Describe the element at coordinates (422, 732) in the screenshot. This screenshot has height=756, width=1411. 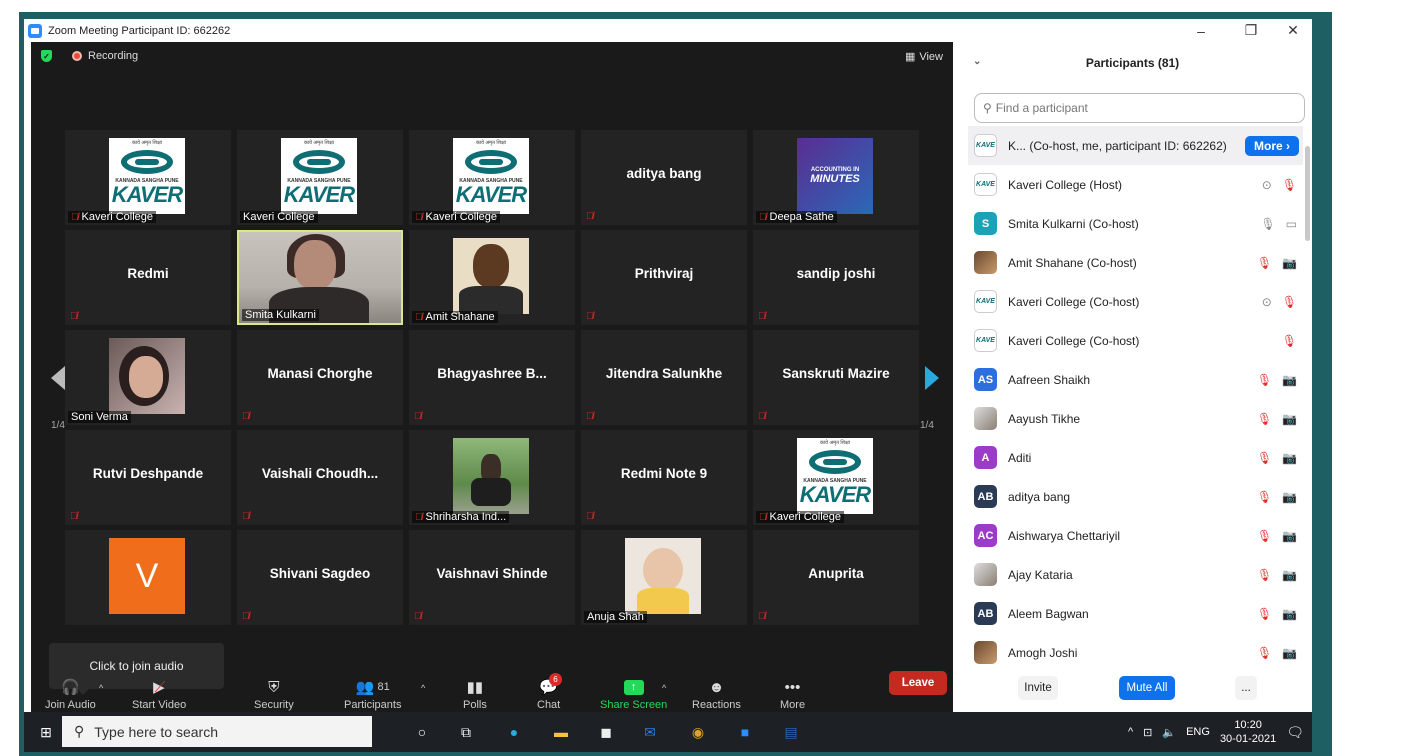
I see `cortana-icon: ○` at that location.